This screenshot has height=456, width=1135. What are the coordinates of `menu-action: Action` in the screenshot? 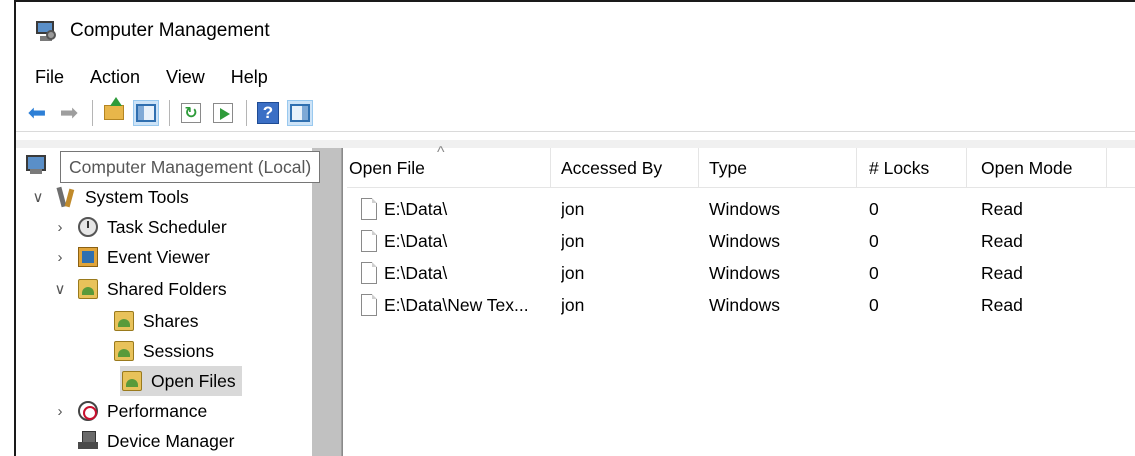 It's located at (115, 77).